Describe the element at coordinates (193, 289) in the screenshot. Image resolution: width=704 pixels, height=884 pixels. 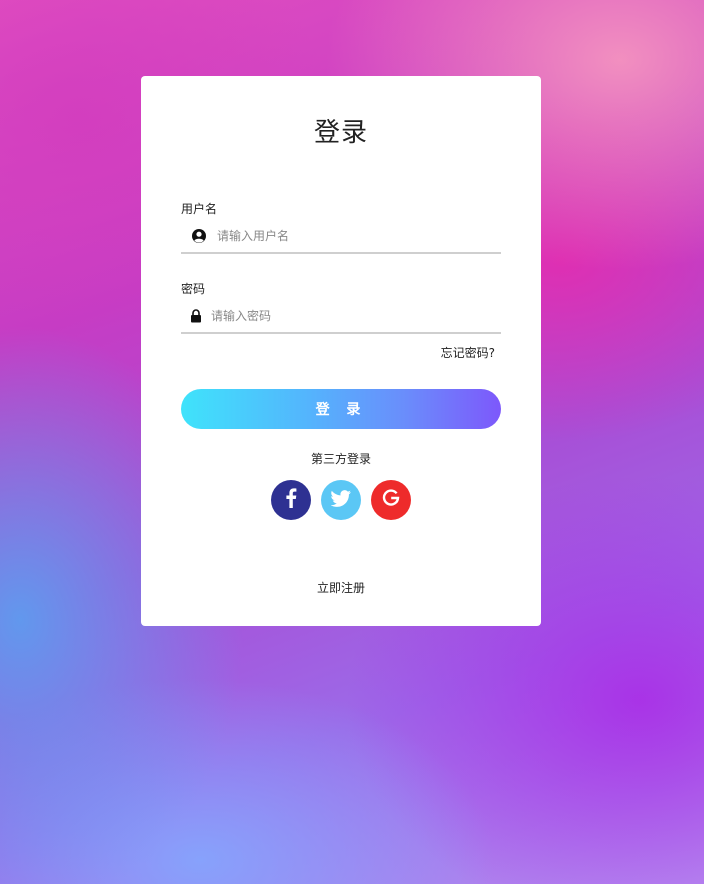
I see `password-label: 密码` at that location.